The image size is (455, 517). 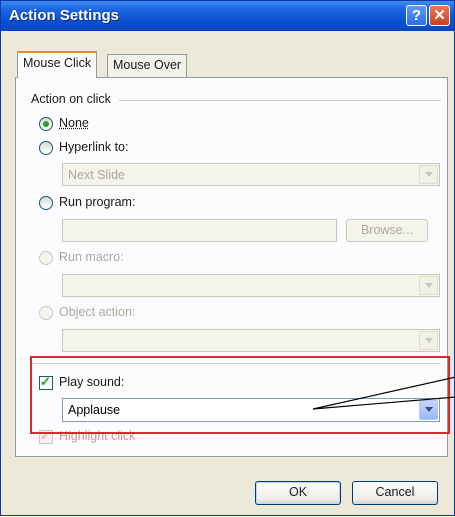 What do you see at coordinates (57, 64) in the screenshot?
I see `tab-mouse-click: Mouse Click` at bounding box center [57, 64].